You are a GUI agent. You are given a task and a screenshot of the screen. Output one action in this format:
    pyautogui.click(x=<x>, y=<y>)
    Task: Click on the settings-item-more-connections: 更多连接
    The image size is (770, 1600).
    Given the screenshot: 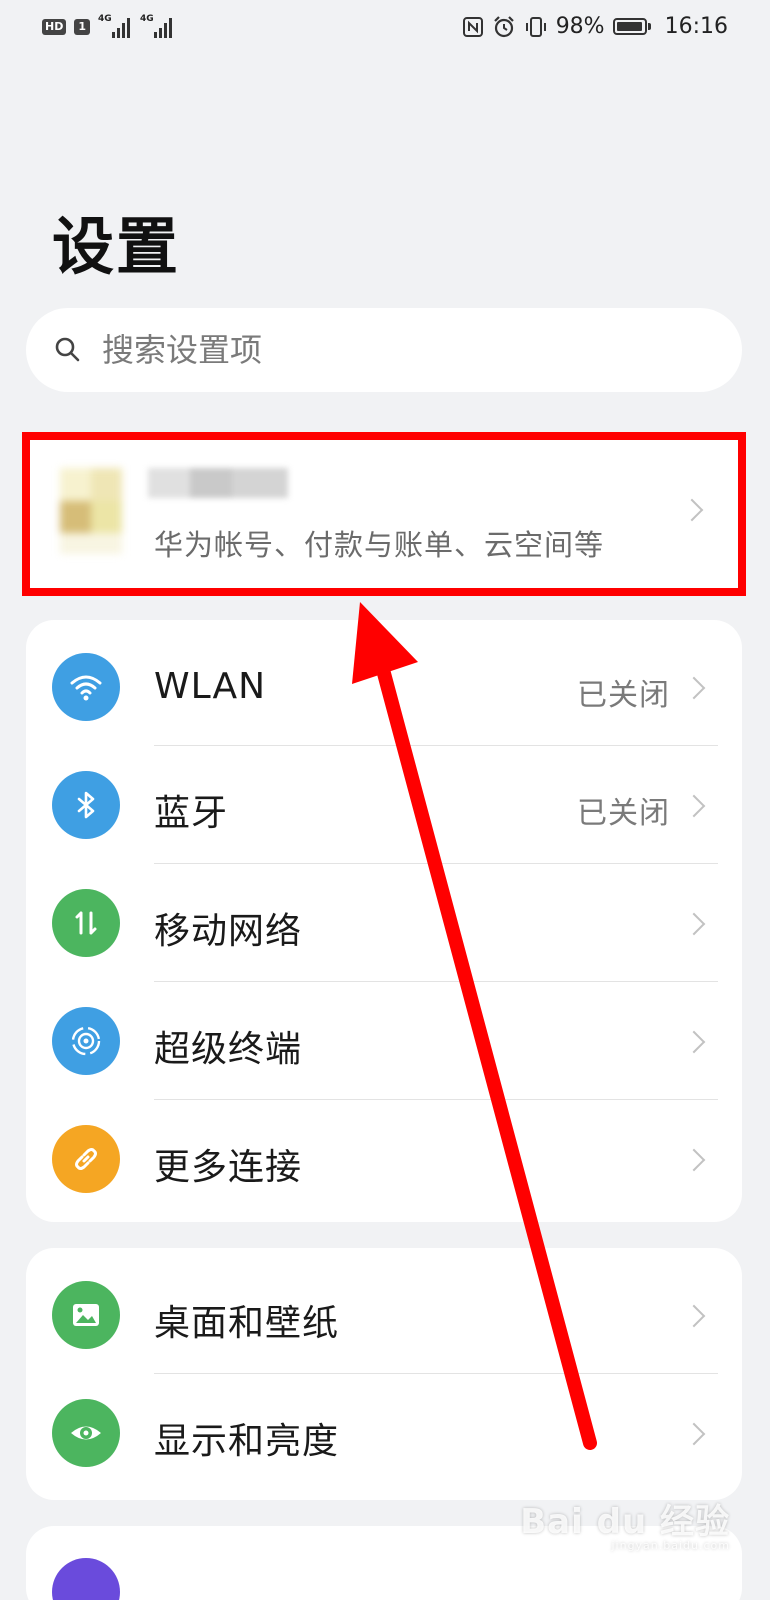 What is the action you would take?
    pyautogui.click(x=384, y=1159)
    